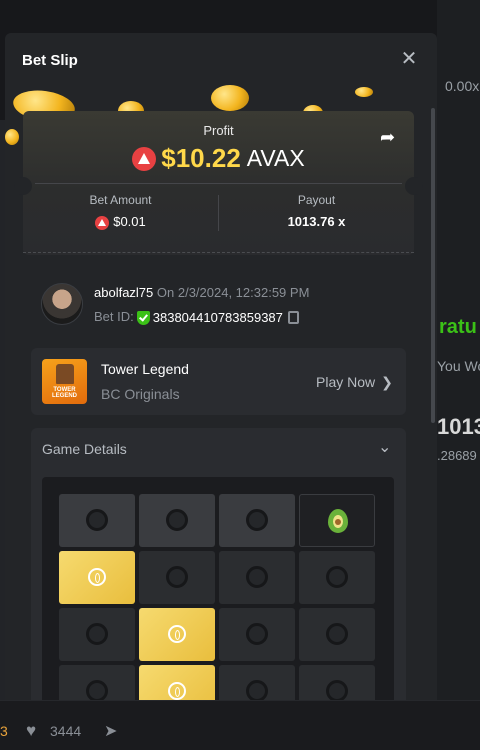 This screenshot has height=750, width=480. I want to click on play-now-label: Play Now, so click(346, 382).